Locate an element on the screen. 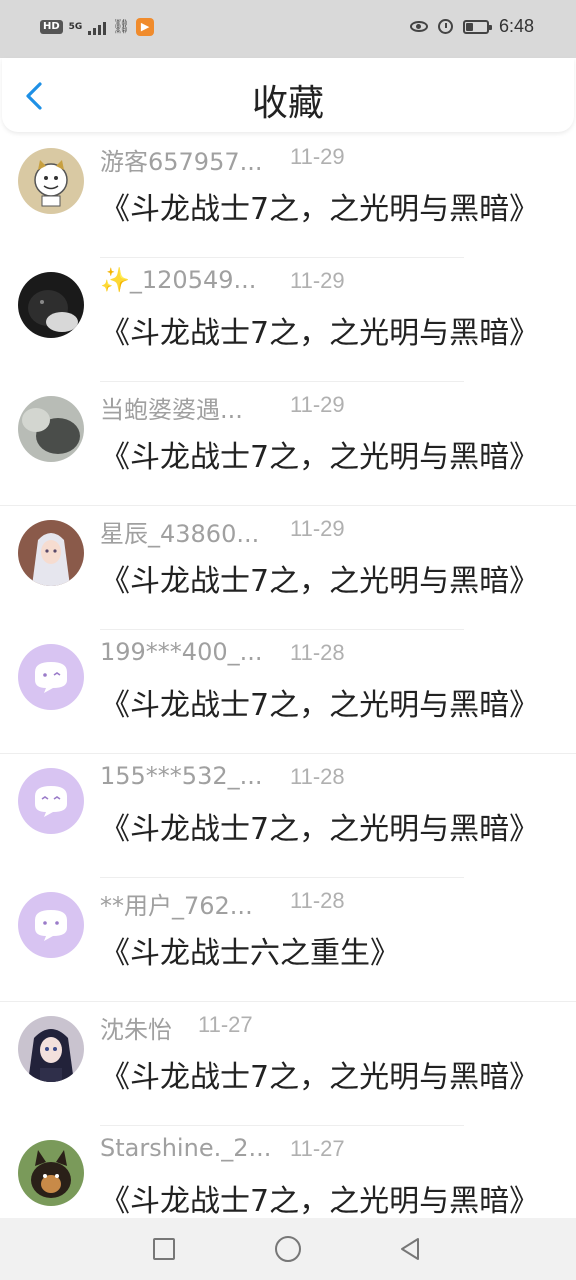 This screenshot has width=576, height=1280. network-label: 5G is located at coordinates (75, 26).